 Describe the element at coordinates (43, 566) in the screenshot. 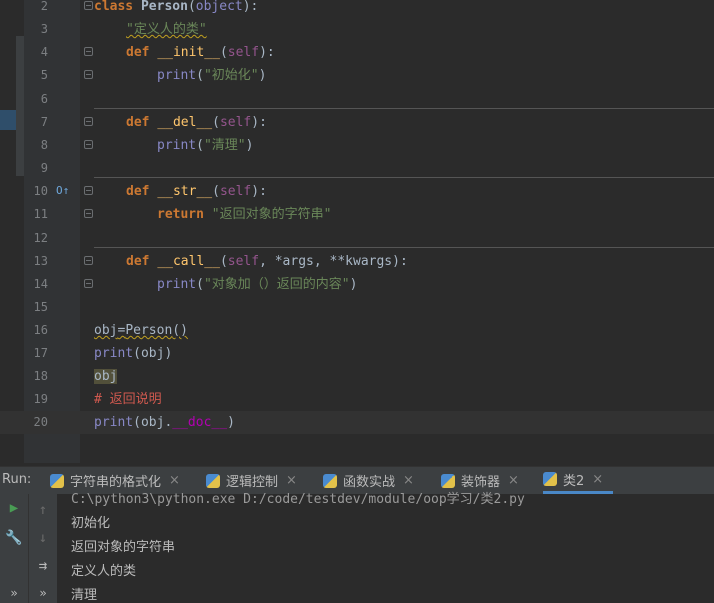

I see `soft-wrap-icon: ⇉` at that location.